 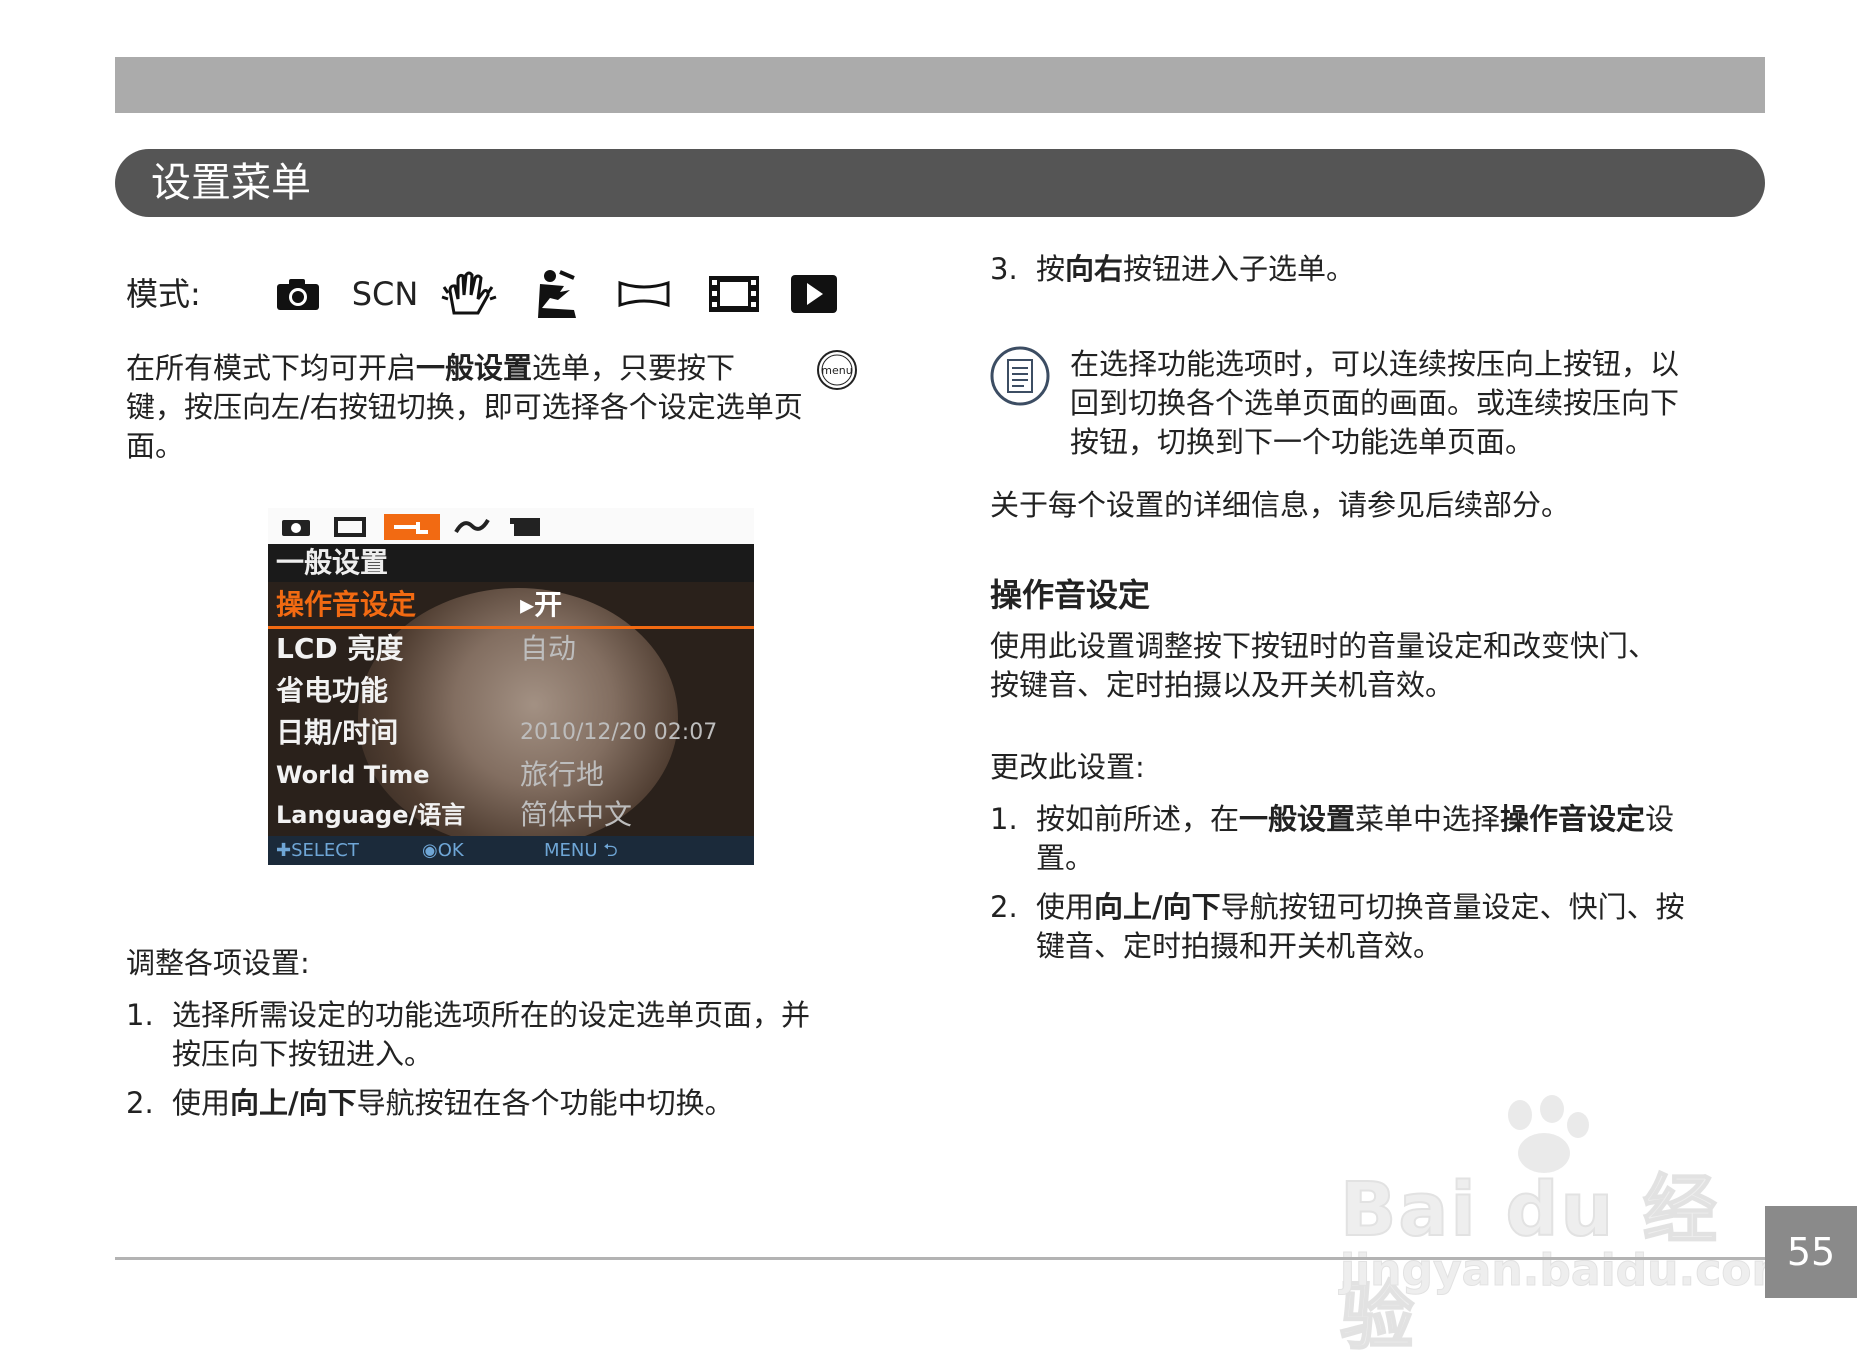 What do you see at coordinates (303, 1054) in the screenshot?
I see `left-step-1-line-2: 按压向下按钮进入。` at bounding box center [303, 1054].